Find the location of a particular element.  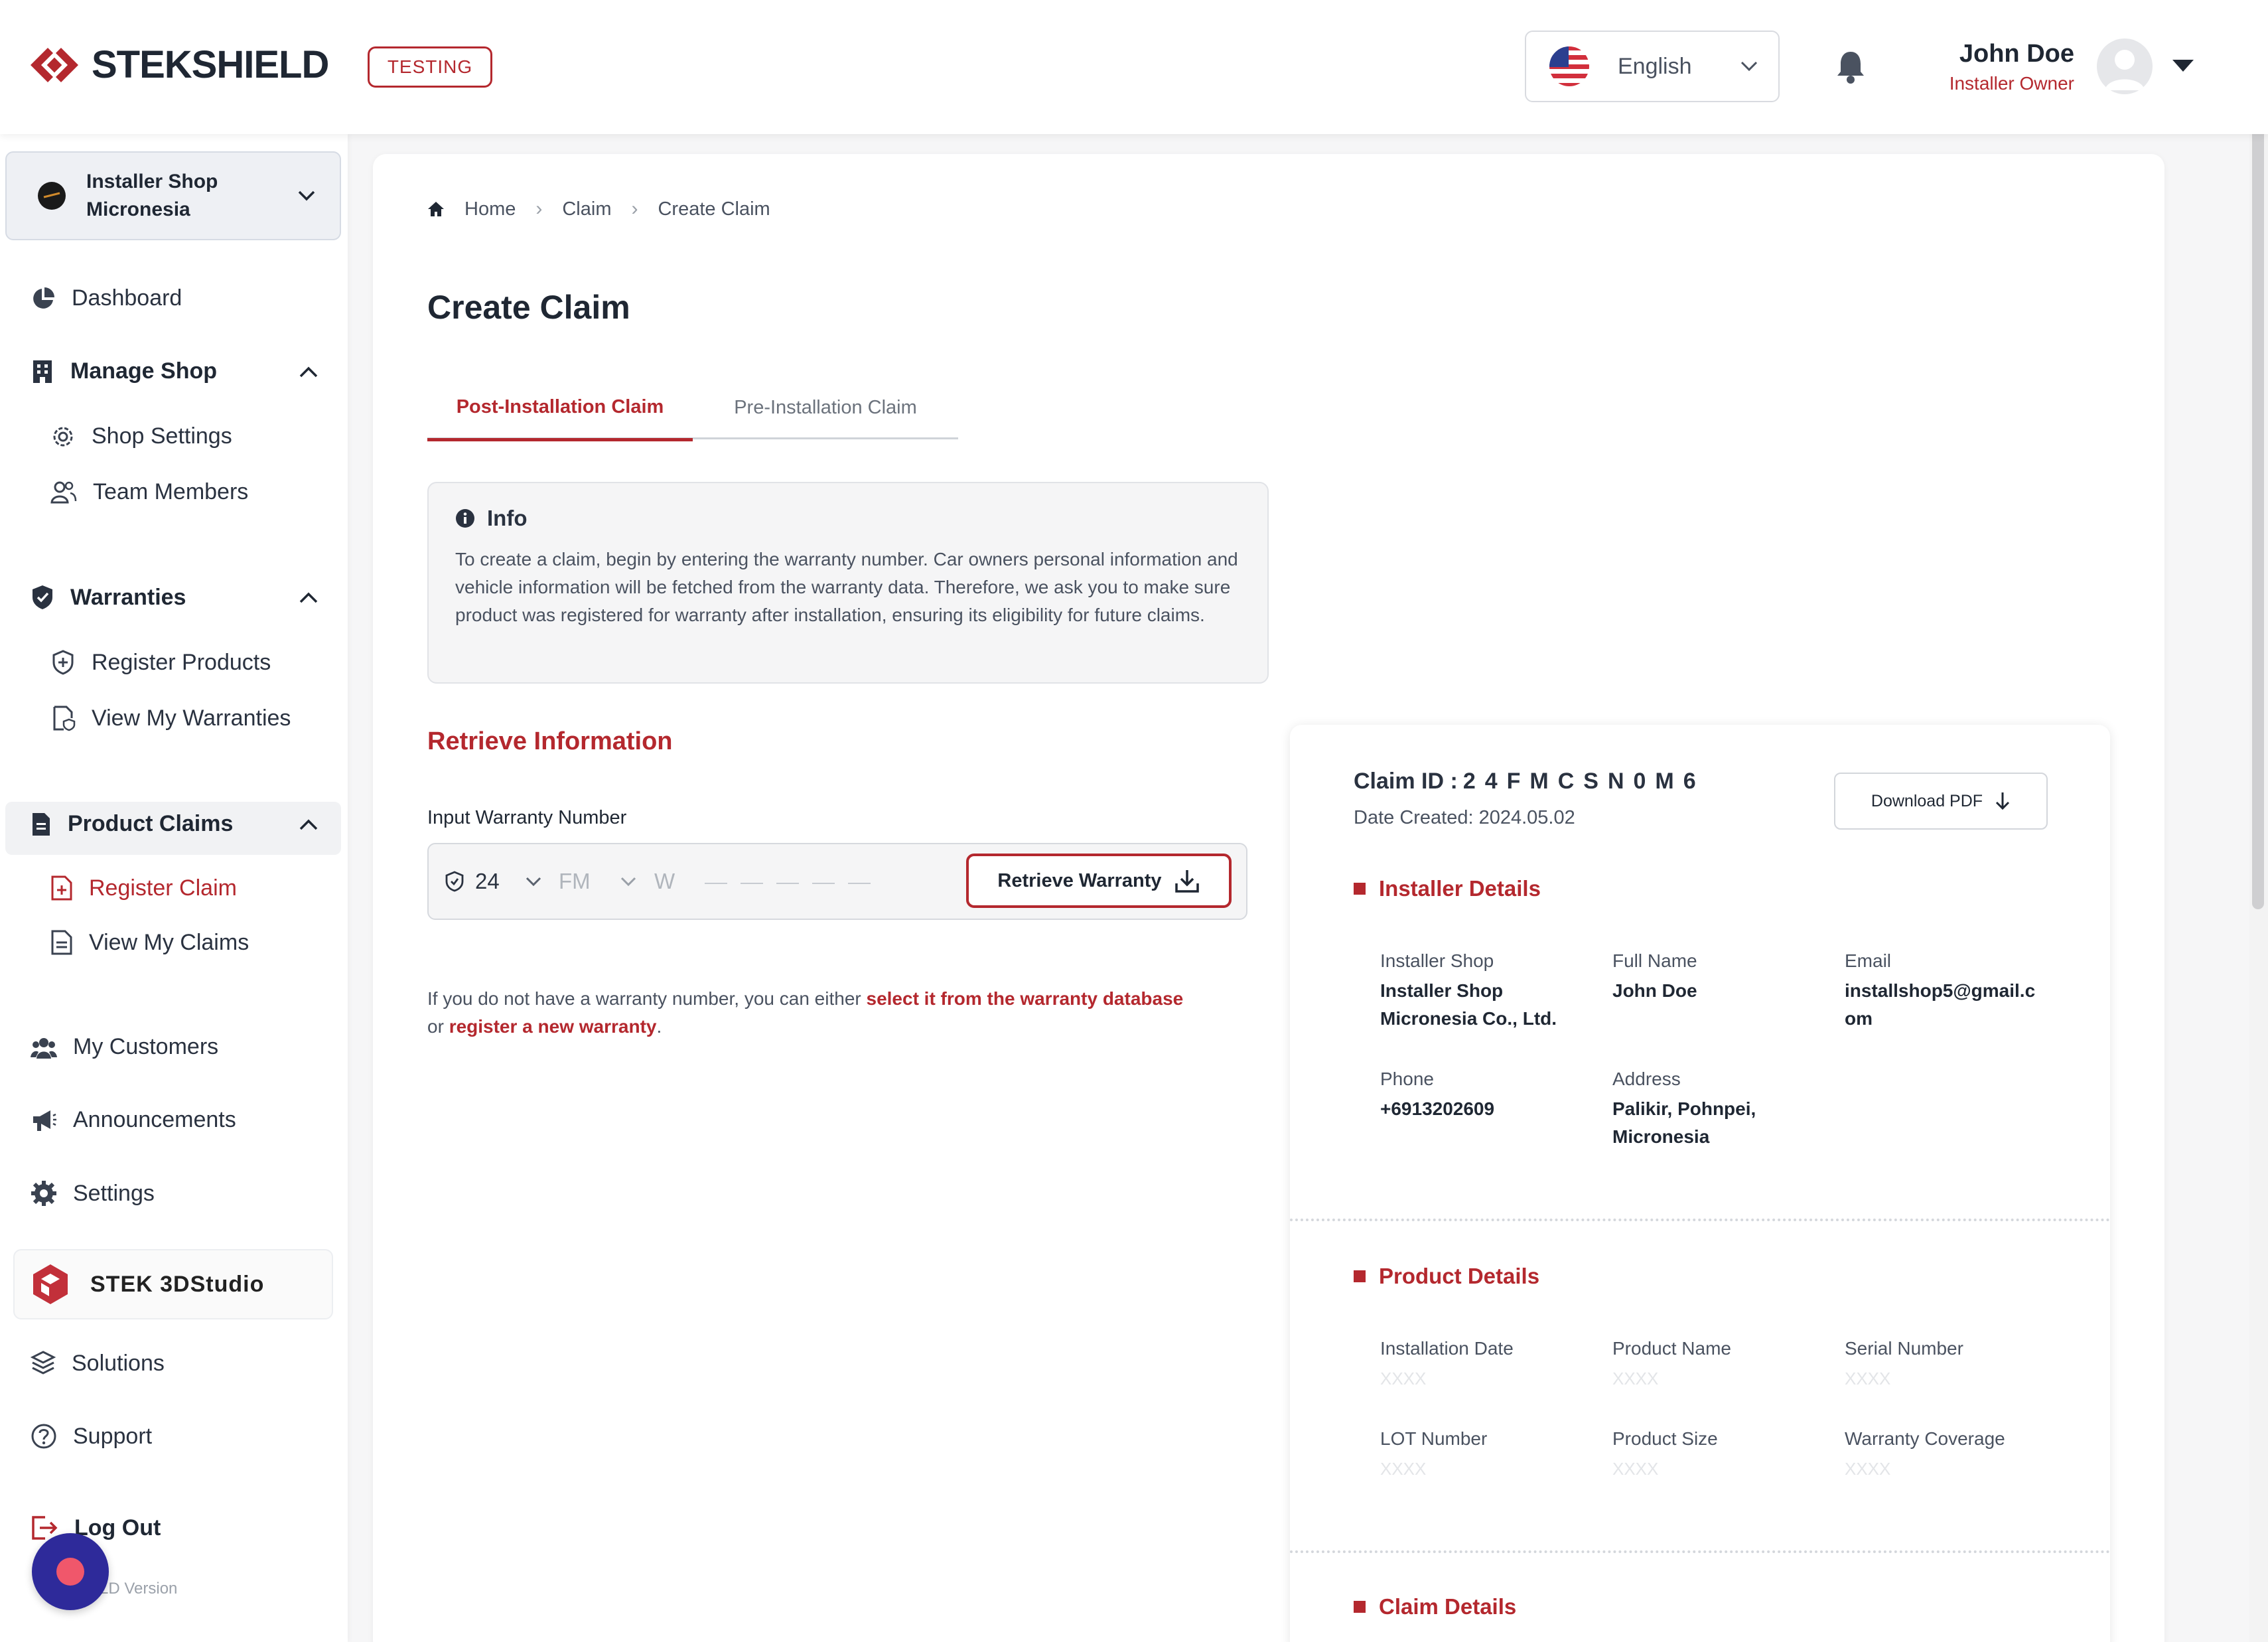

sidebar-item-label: My Customers is located at coordinates (146, 1046).